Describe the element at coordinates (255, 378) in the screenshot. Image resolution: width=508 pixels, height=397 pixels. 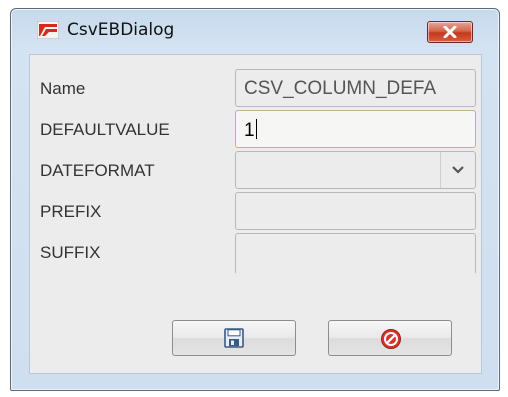
I see `dialog-bottom-edge` at that location.